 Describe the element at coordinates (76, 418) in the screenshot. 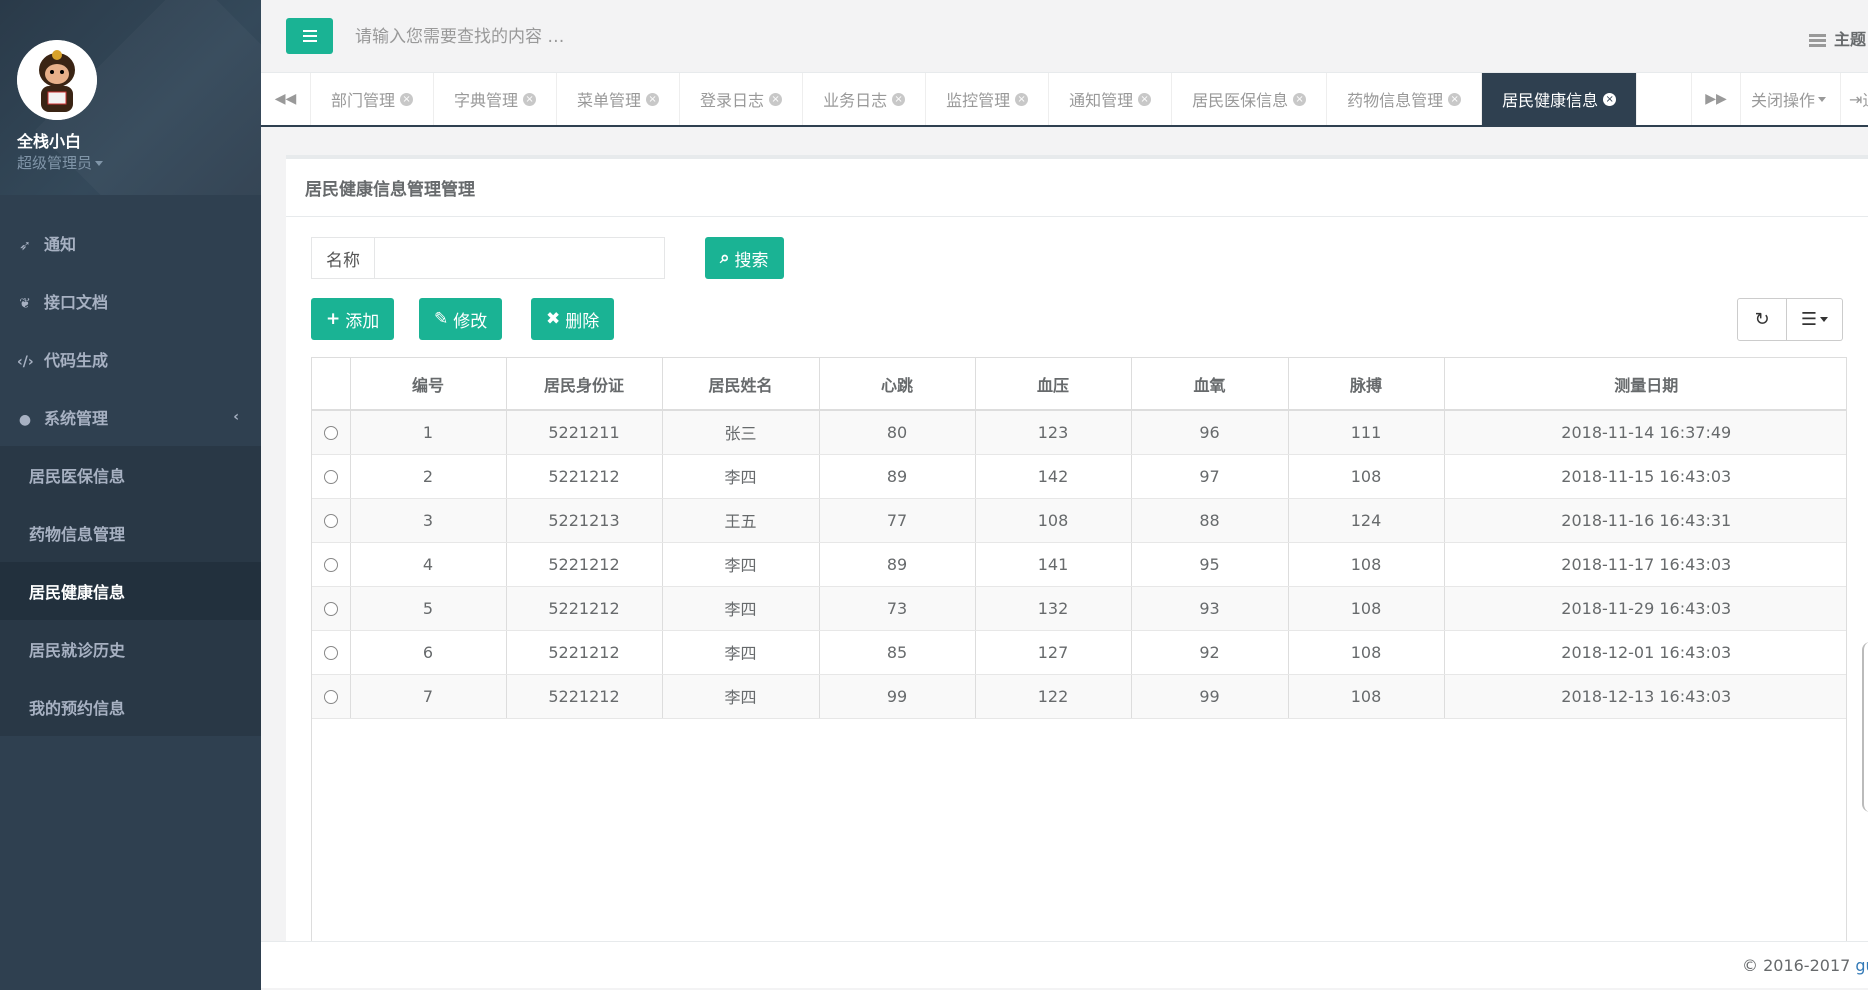

I see `sidebar-item-label: 系统管理` at that location.